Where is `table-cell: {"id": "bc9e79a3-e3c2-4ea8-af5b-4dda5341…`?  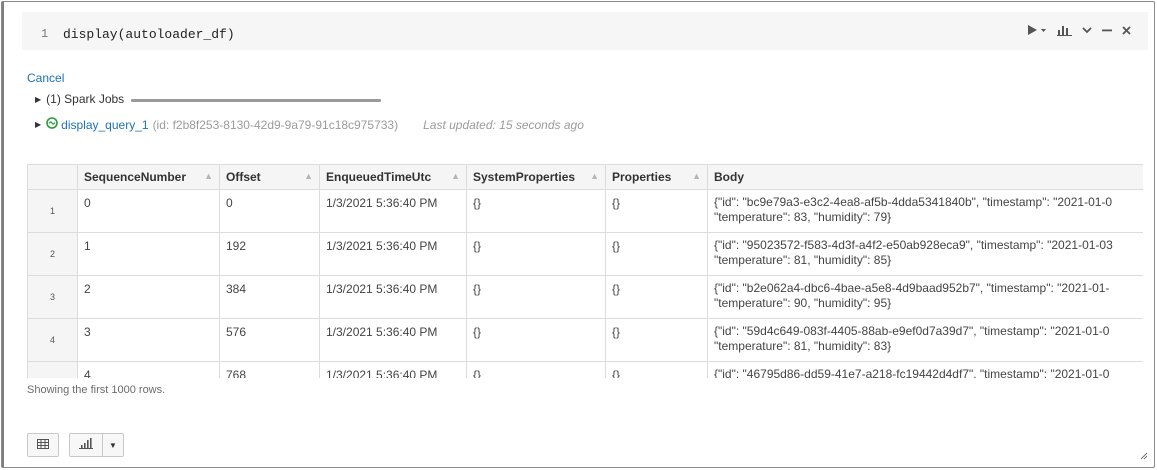
table-cell: {"id": "bc9e79a3-e3c2-4ea8-af5b-4dda5341… is located at coordinates (925, 211).